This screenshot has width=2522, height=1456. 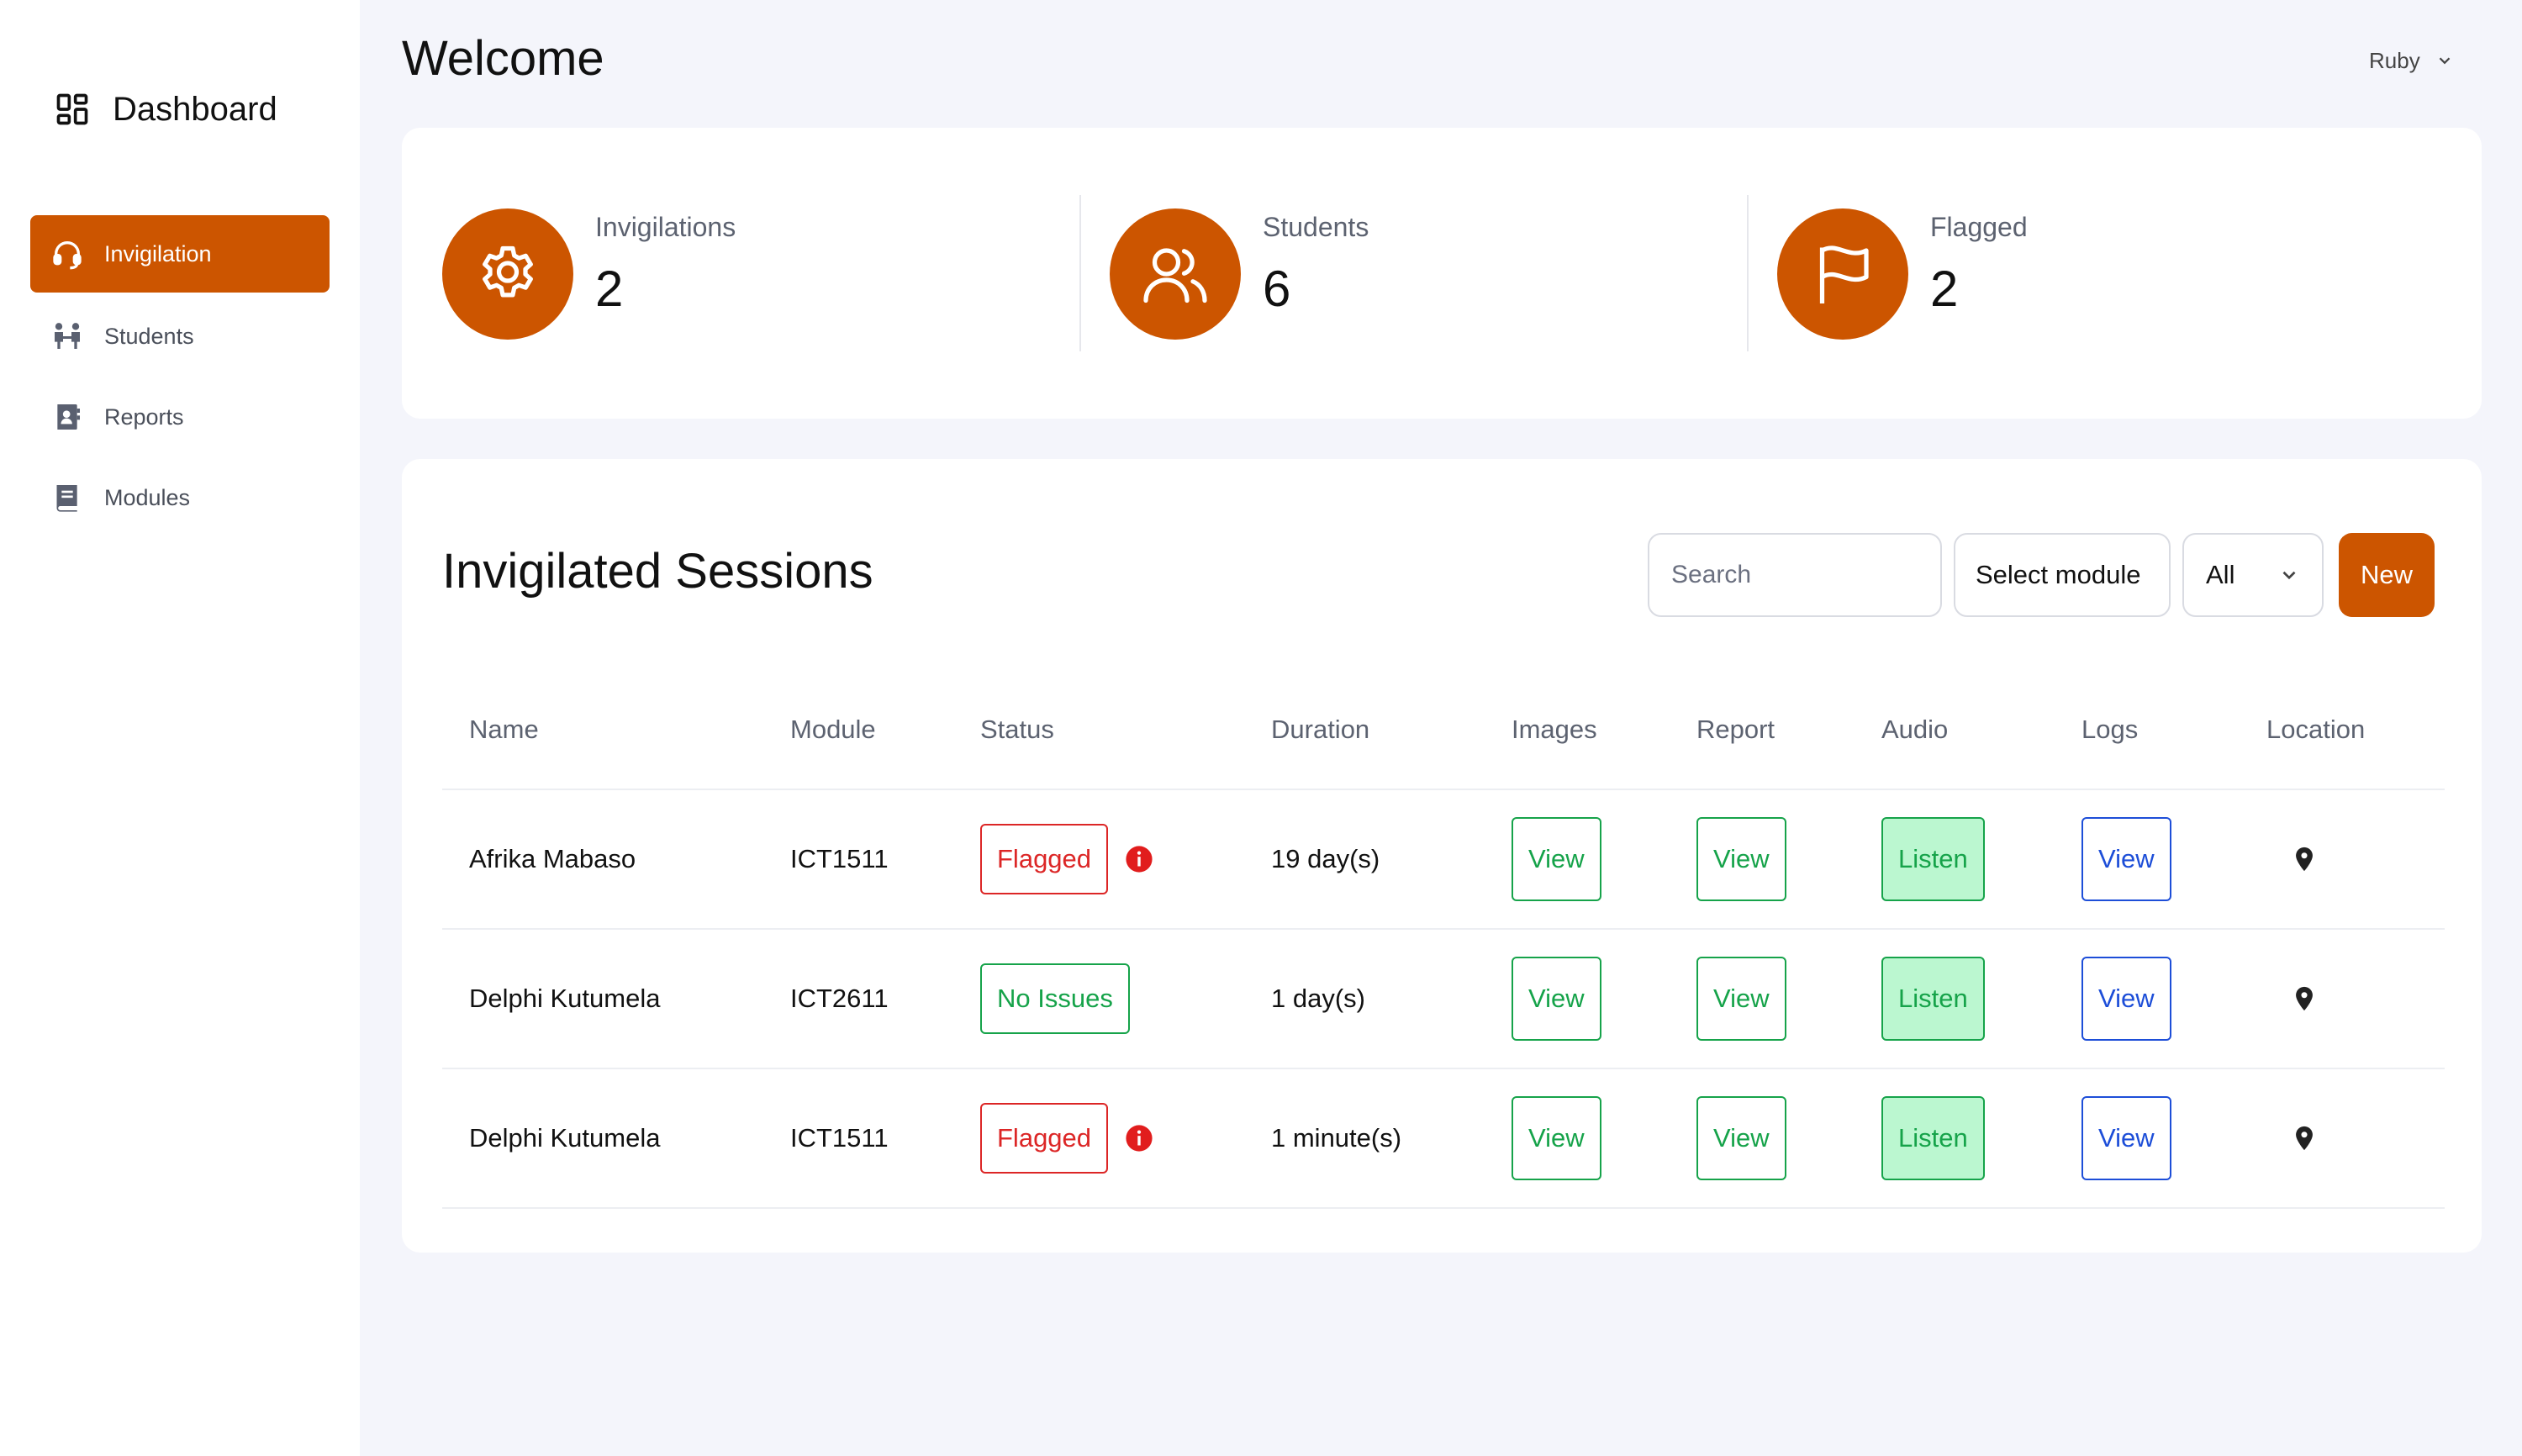 What do you see at coordinates (158, 253) in the screenshot?
I see `sidebar-item-label: Invigilation` at bounding box center [158, 253].